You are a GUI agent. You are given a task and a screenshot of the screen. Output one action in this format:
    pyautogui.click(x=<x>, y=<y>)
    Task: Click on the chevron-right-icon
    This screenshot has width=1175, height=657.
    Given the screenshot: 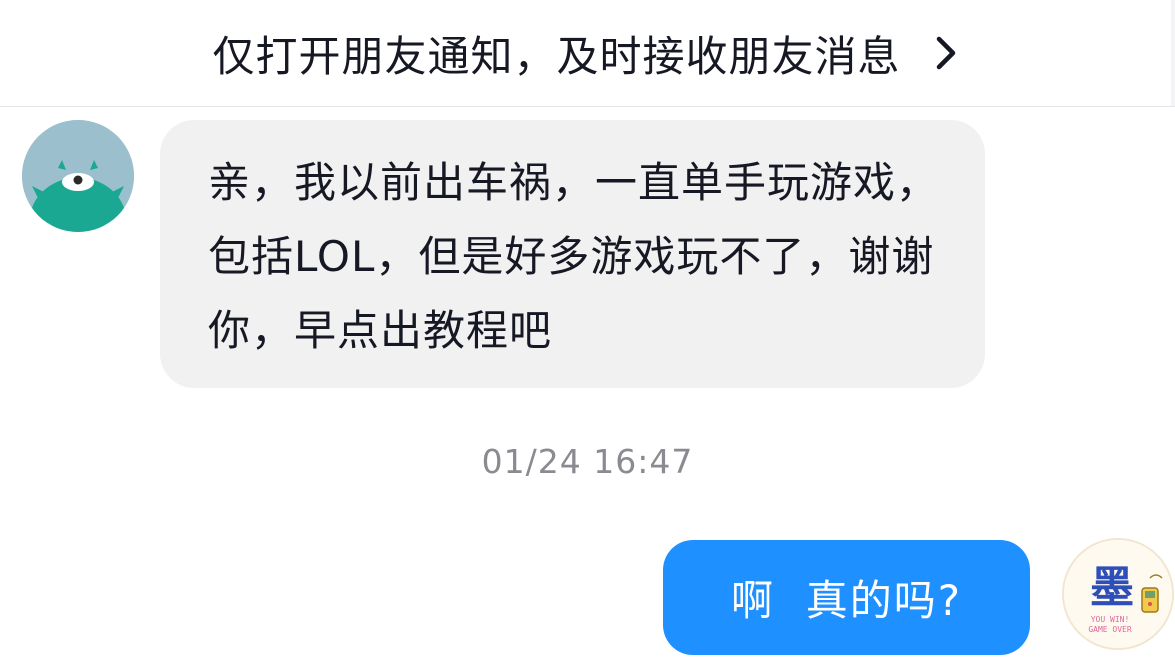 What is the action you would take?
    pyautogui.click(x=945, y=53)
    